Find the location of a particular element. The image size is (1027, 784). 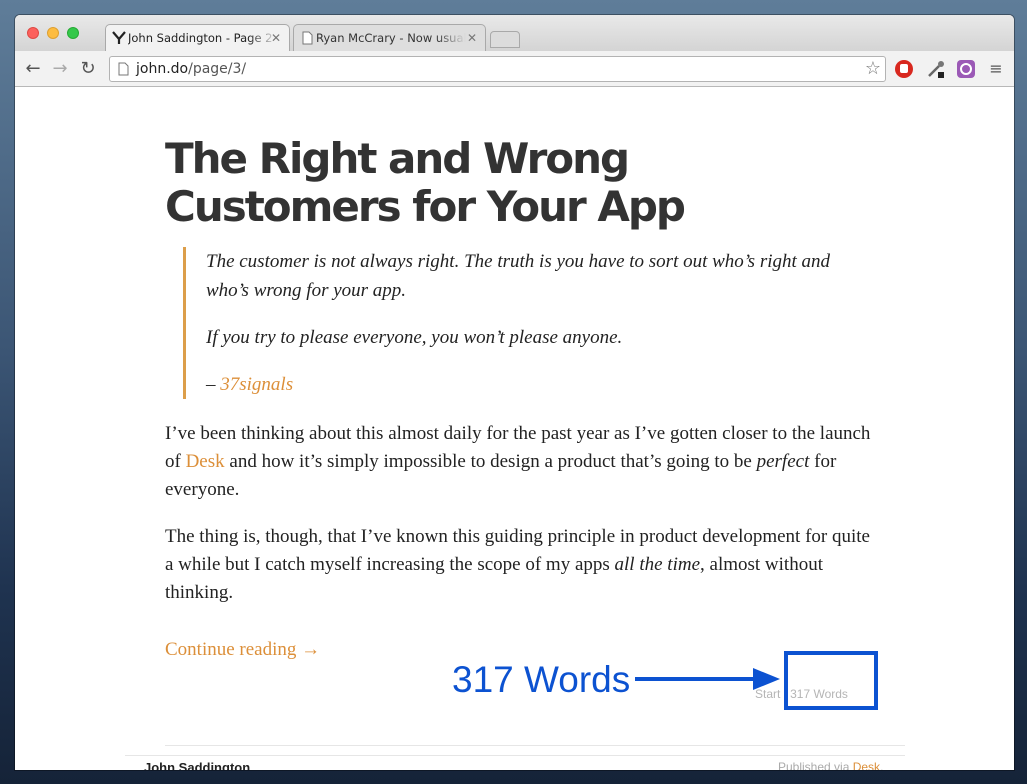

url-text: john.do/page/3/ is located at coordinates (191, 69).